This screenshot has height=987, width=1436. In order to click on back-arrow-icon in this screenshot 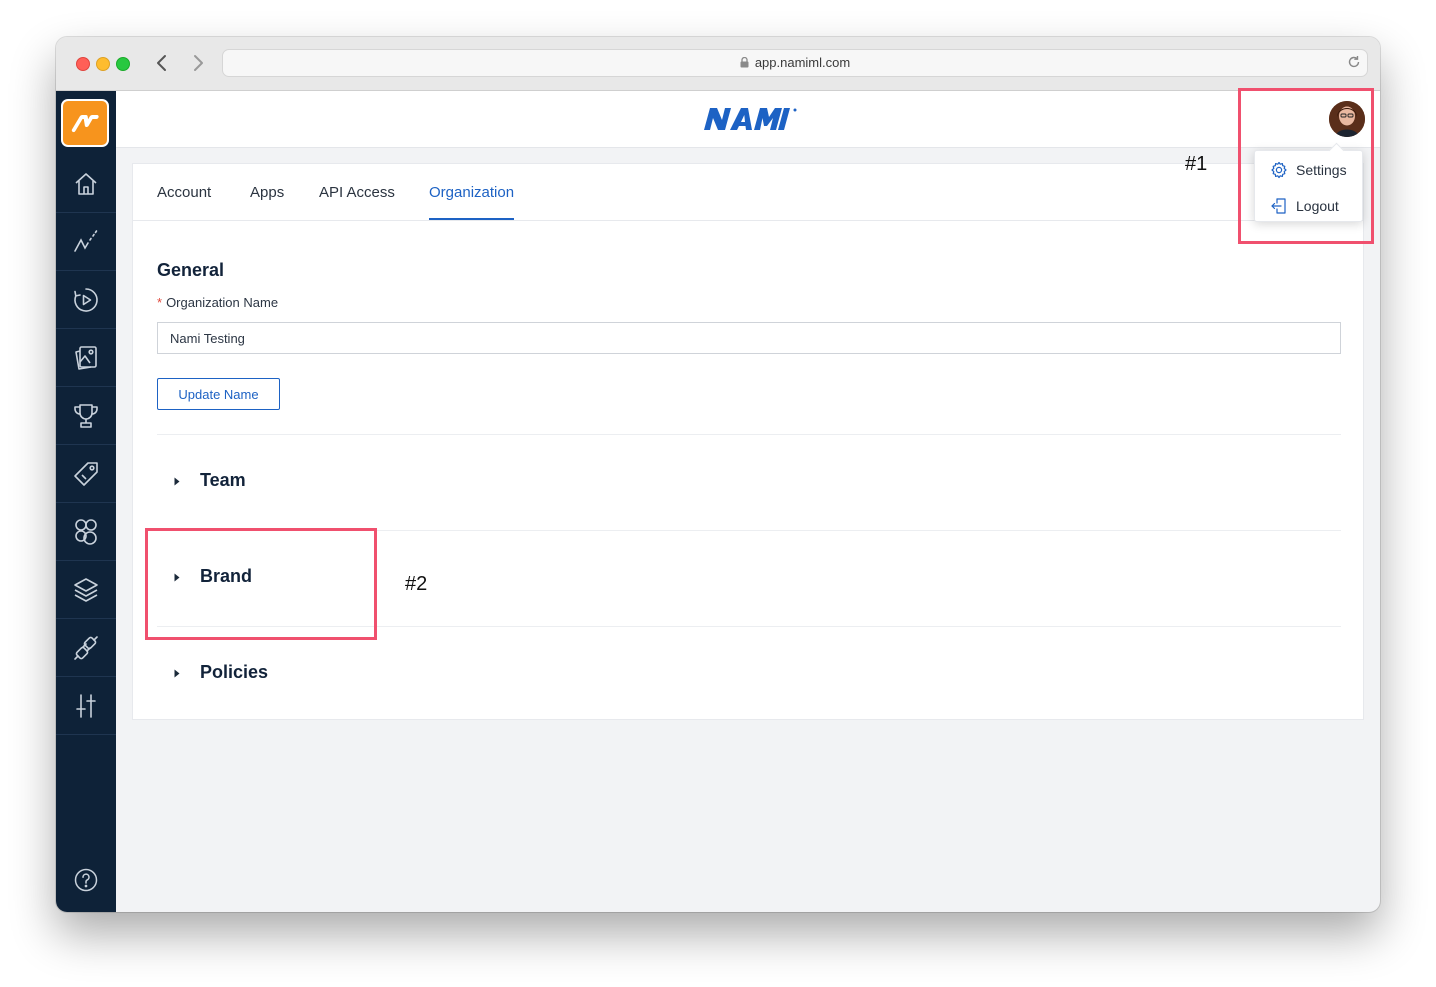, I will do `click(162, 63)`.